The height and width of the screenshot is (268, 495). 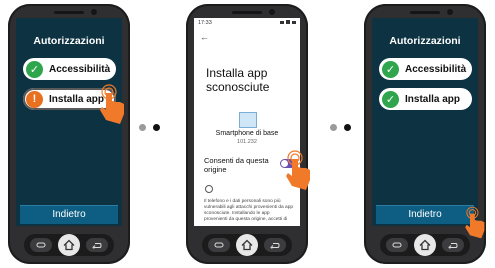 I want to click on app-version: 101.232, so click(x=247, y=142).